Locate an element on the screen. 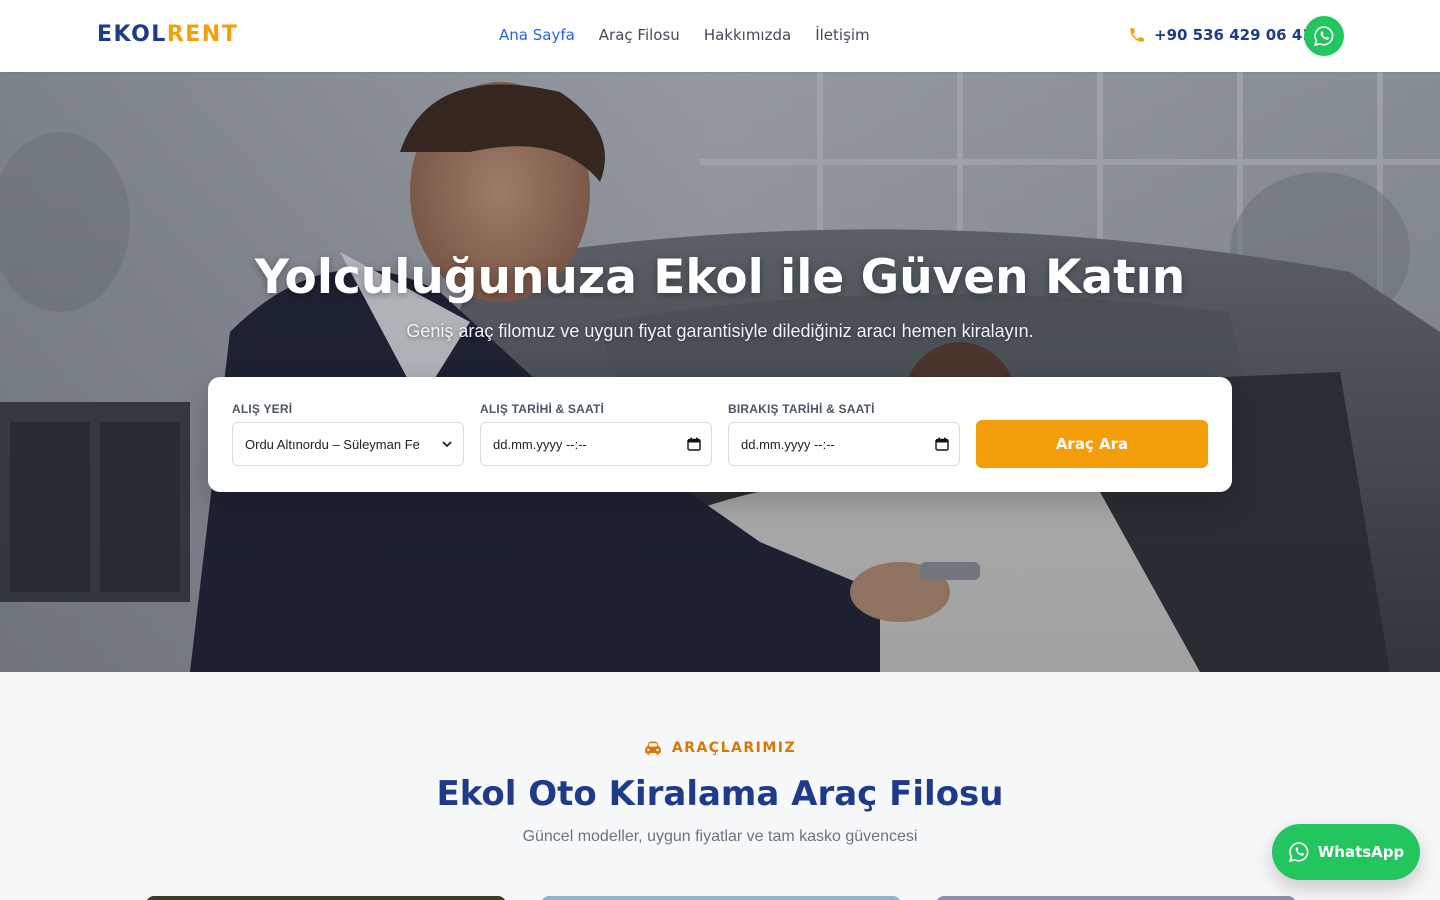 The image size is (1440, 900). nav-item-fleet: Araç Filosu is located at coordinates (639, 35).